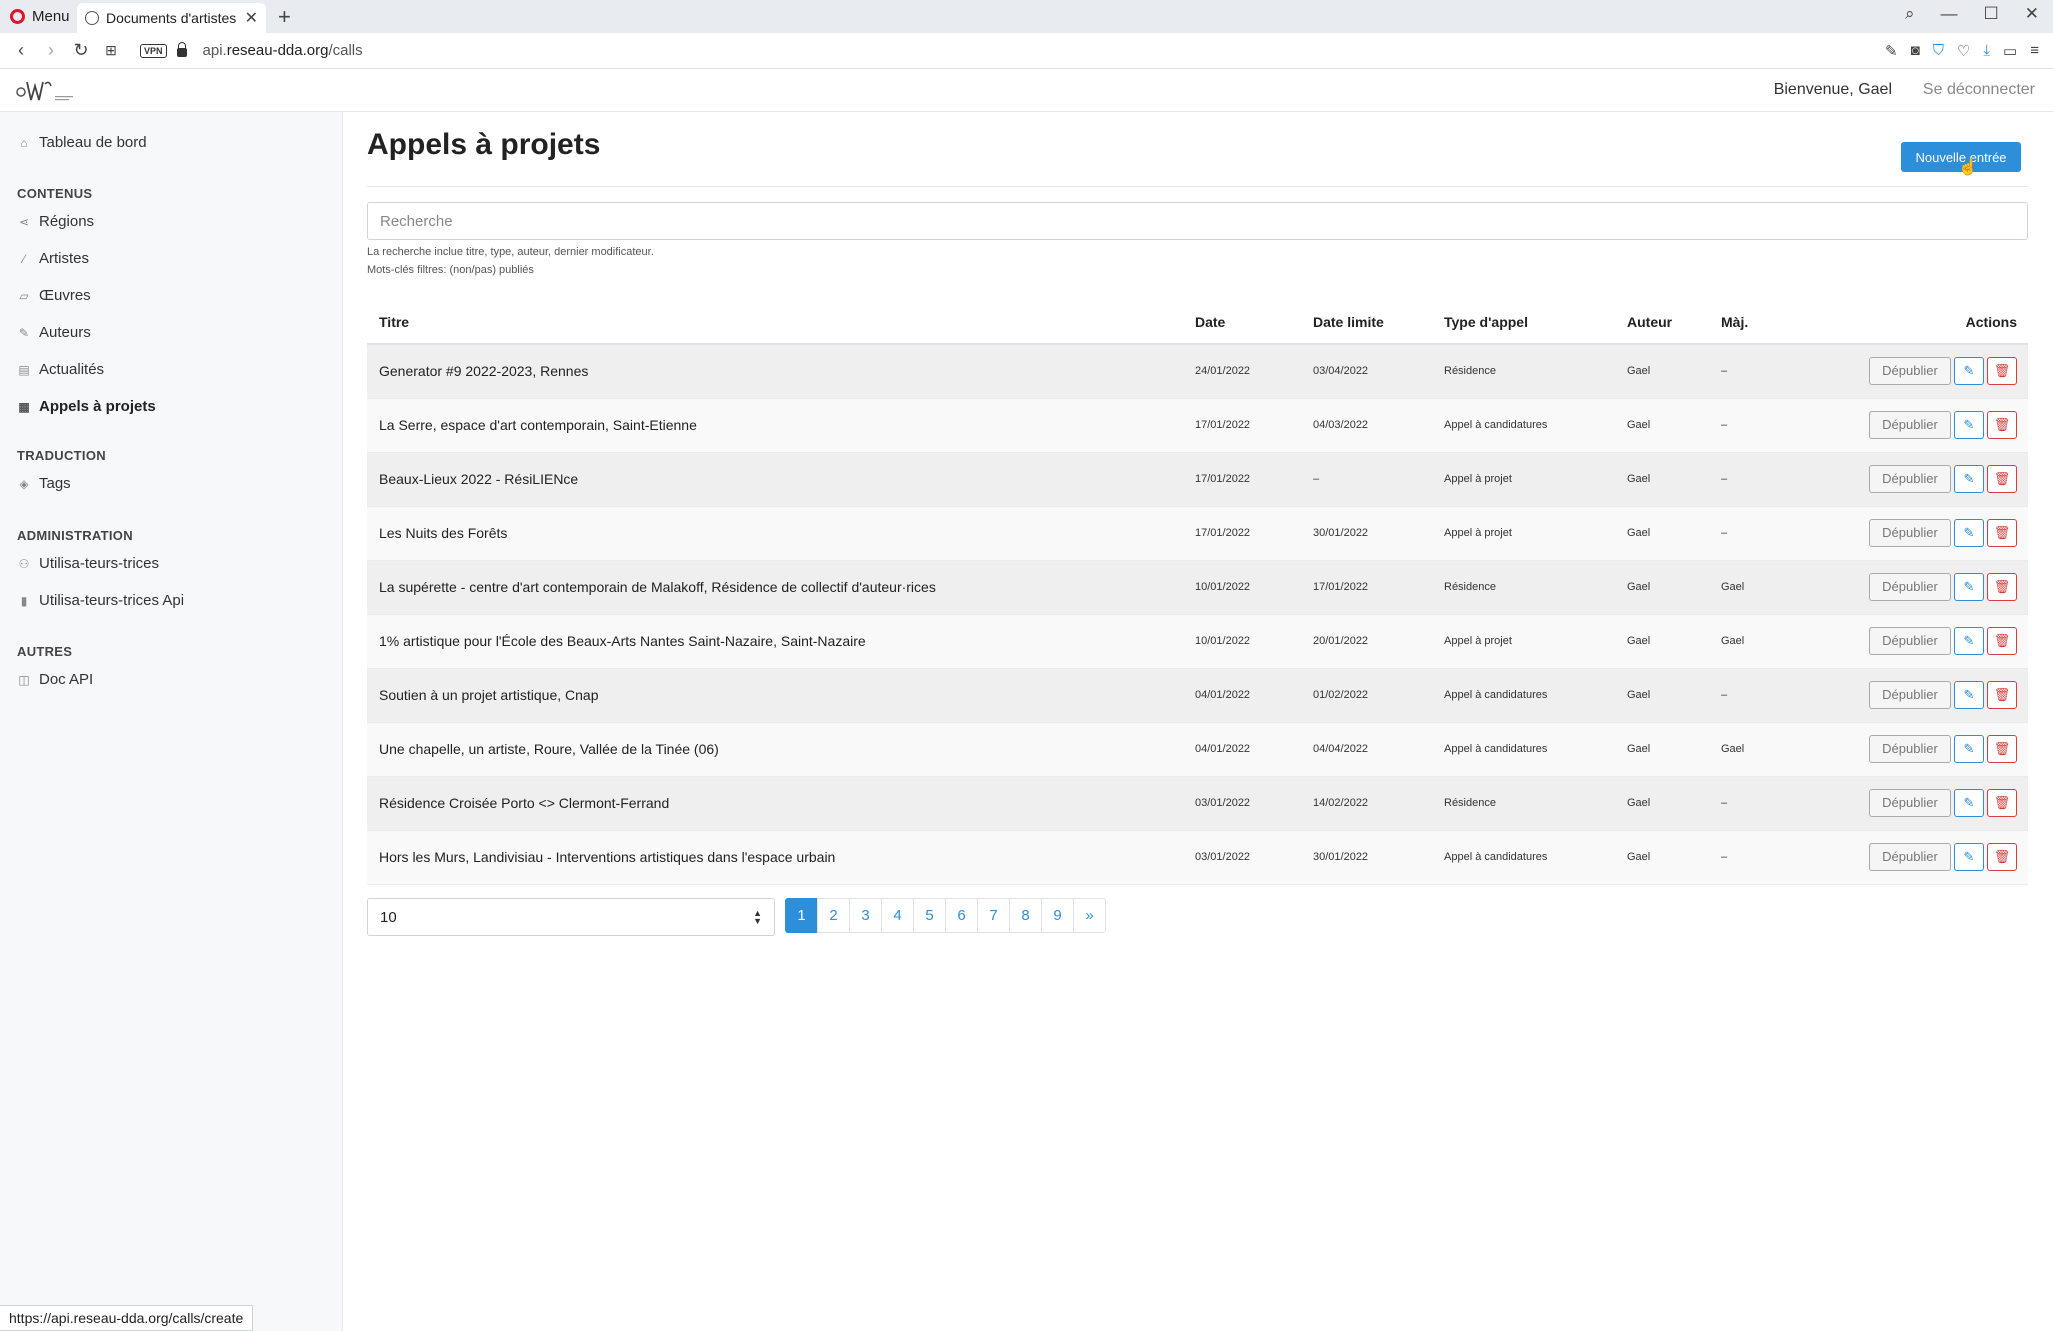  I want to click on sidebar-item-api-users: ▮ Utilisa-teurs-trices Api, so click(100, 600).